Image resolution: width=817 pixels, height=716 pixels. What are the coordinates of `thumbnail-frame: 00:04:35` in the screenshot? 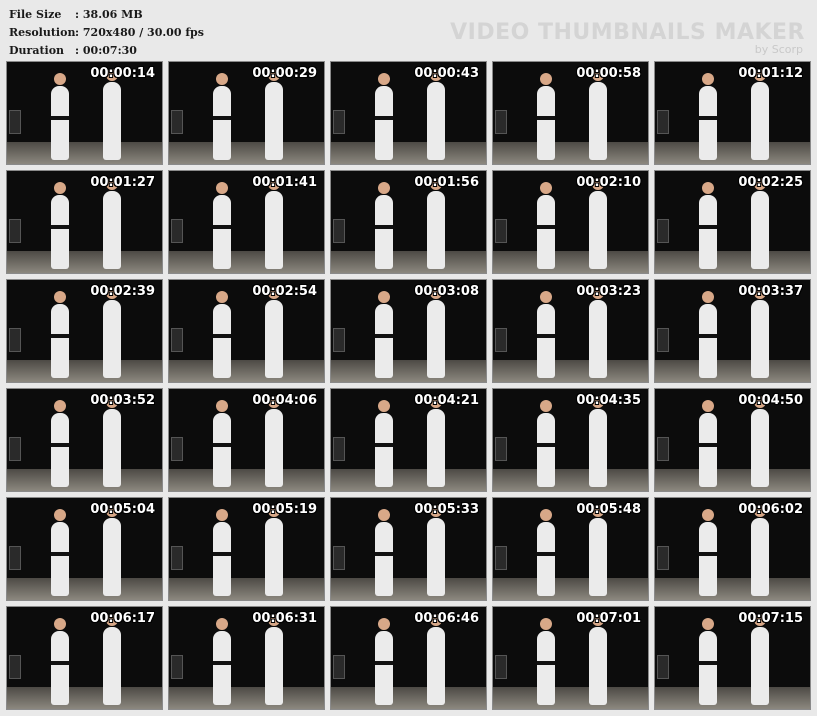 It's located at (570, 440).